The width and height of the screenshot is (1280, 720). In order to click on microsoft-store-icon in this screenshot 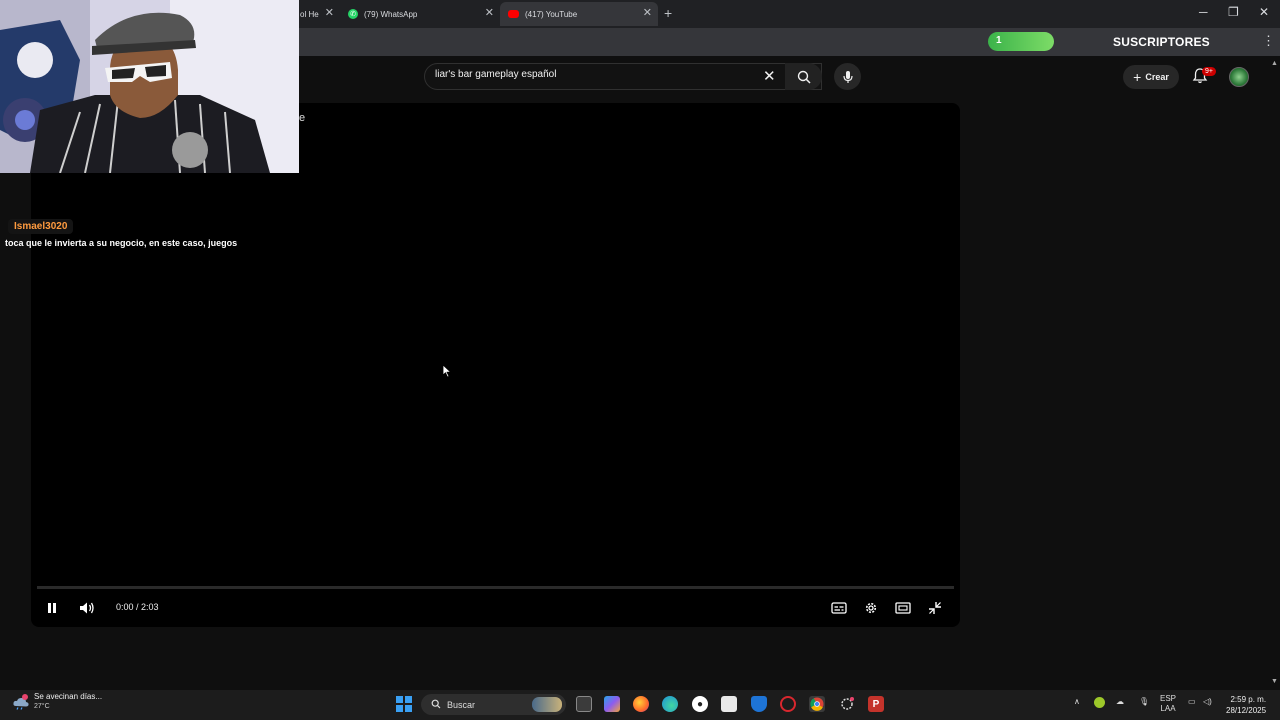, I will do `click(729, 704)`.